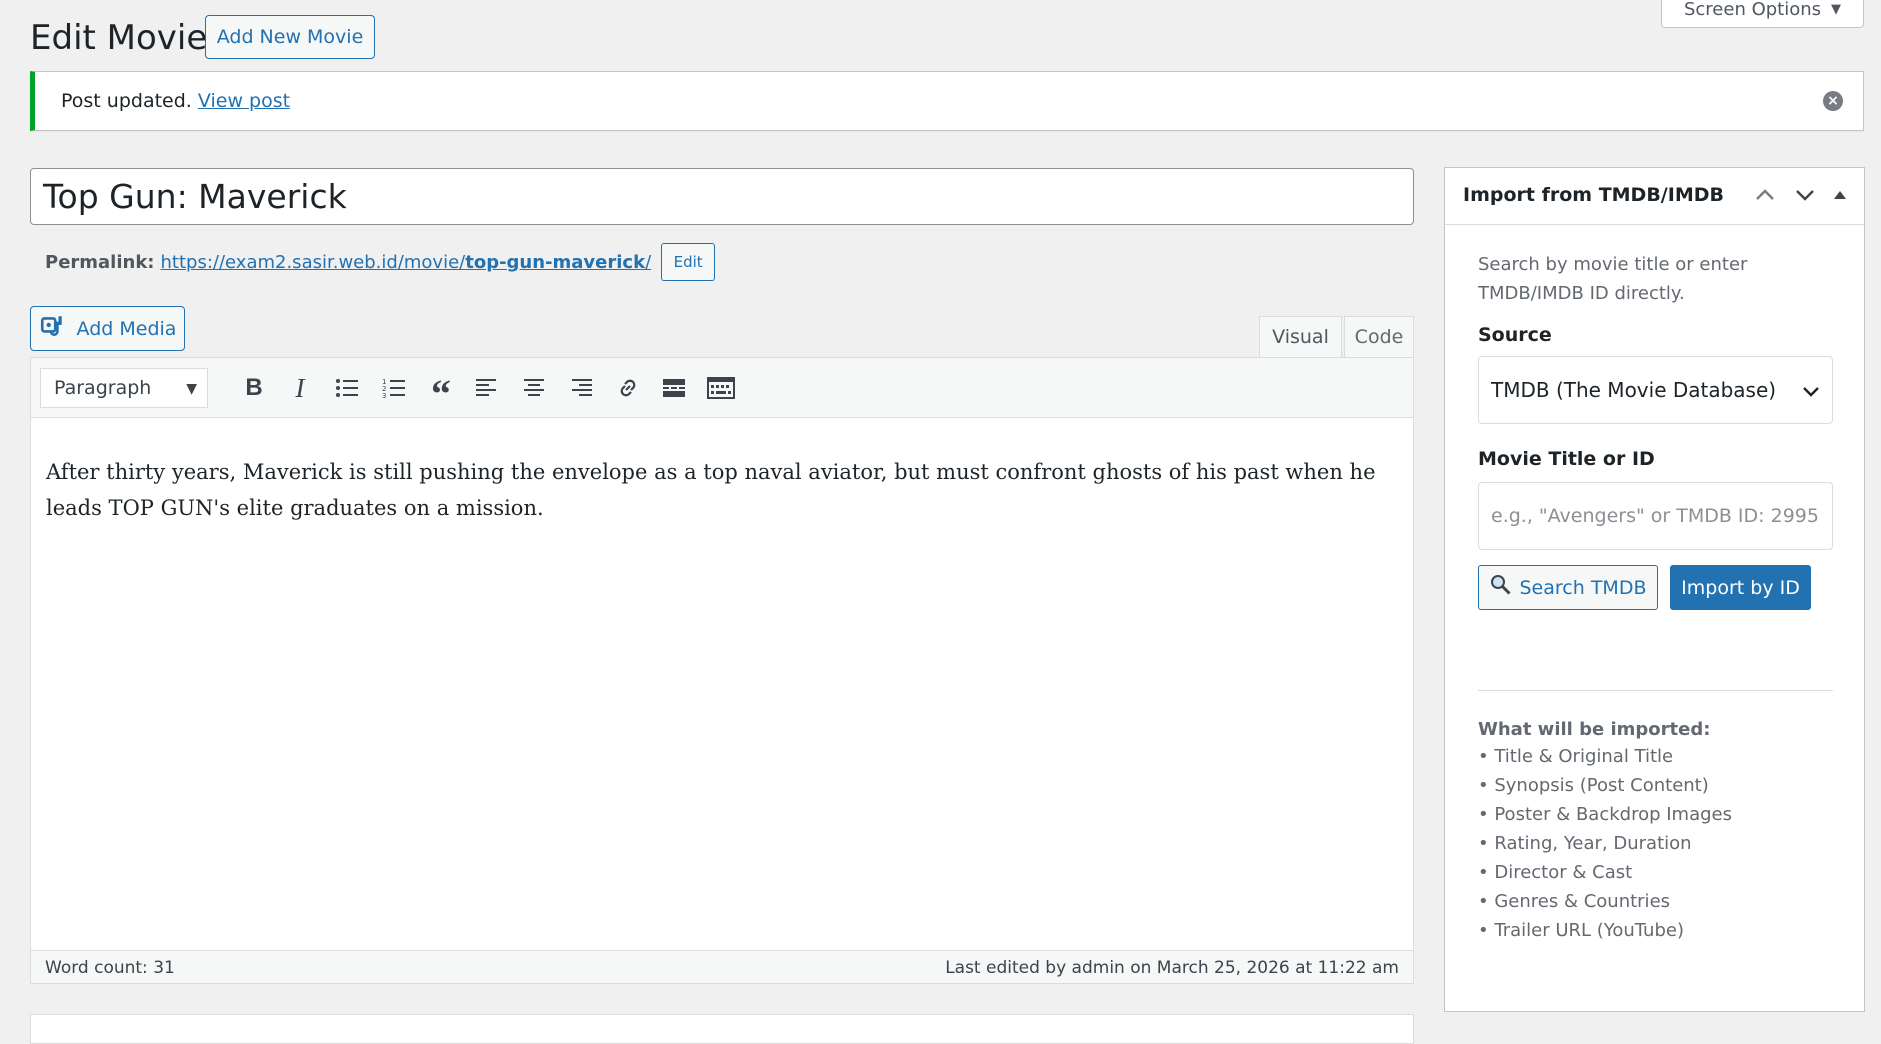 The width and height of the screenshot is (1881, 1044). What do you see at coordinates (1593, 195) in the screenshot?
I see `import-metabox-title: Import from TMDB/IMDB` at bounding box center [1593, 195].